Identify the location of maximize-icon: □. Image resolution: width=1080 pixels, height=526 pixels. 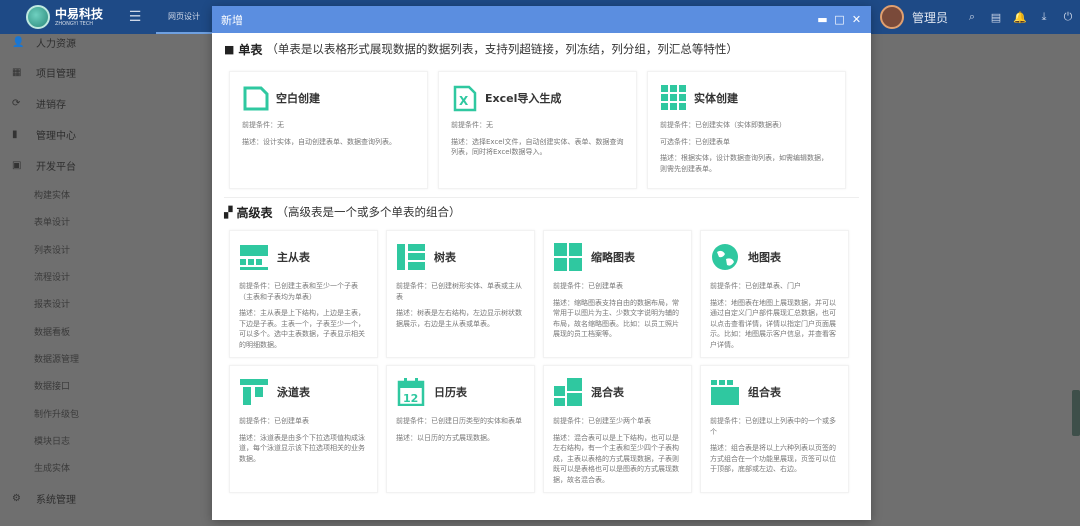
(839, 19).